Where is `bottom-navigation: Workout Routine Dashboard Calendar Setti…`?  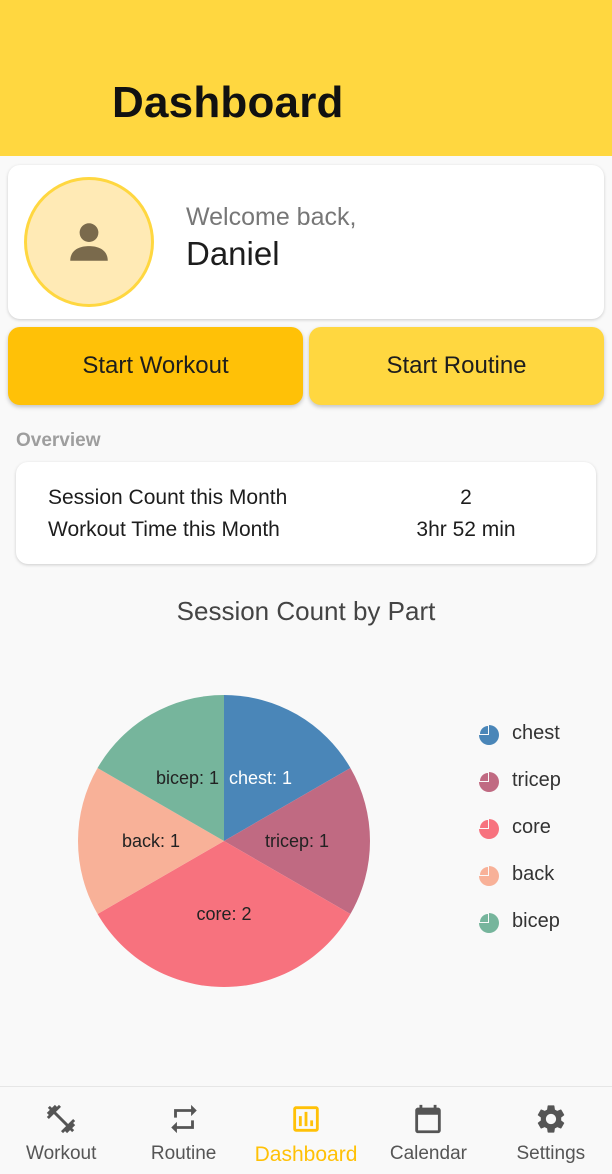 bottom-navigation: Workout Routine Dashboard Calendar Setti… is located at coordinates (306, 1130).